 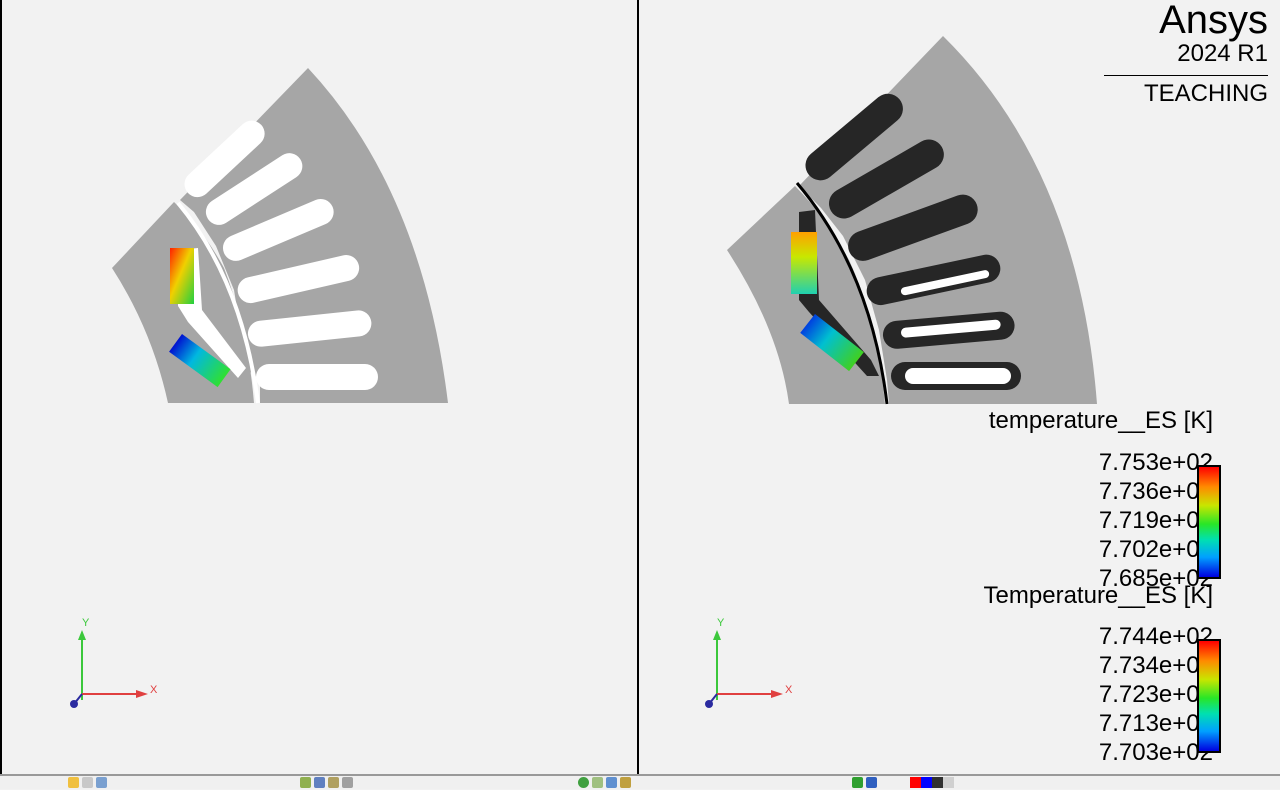 I want to click on axis-triad-left, so click(x=109, y=669).